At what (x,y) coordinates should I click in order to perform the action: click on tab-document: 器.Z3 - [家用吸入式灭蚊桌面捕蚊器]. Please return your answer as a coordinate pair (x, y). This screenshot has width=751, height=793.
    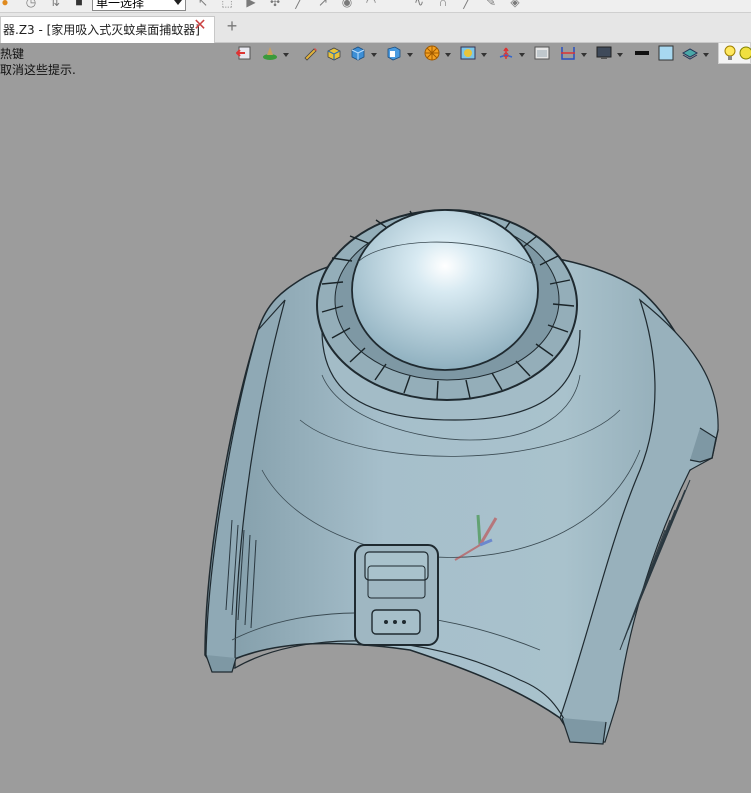
    Looking at the image, I should click on (107, 29).